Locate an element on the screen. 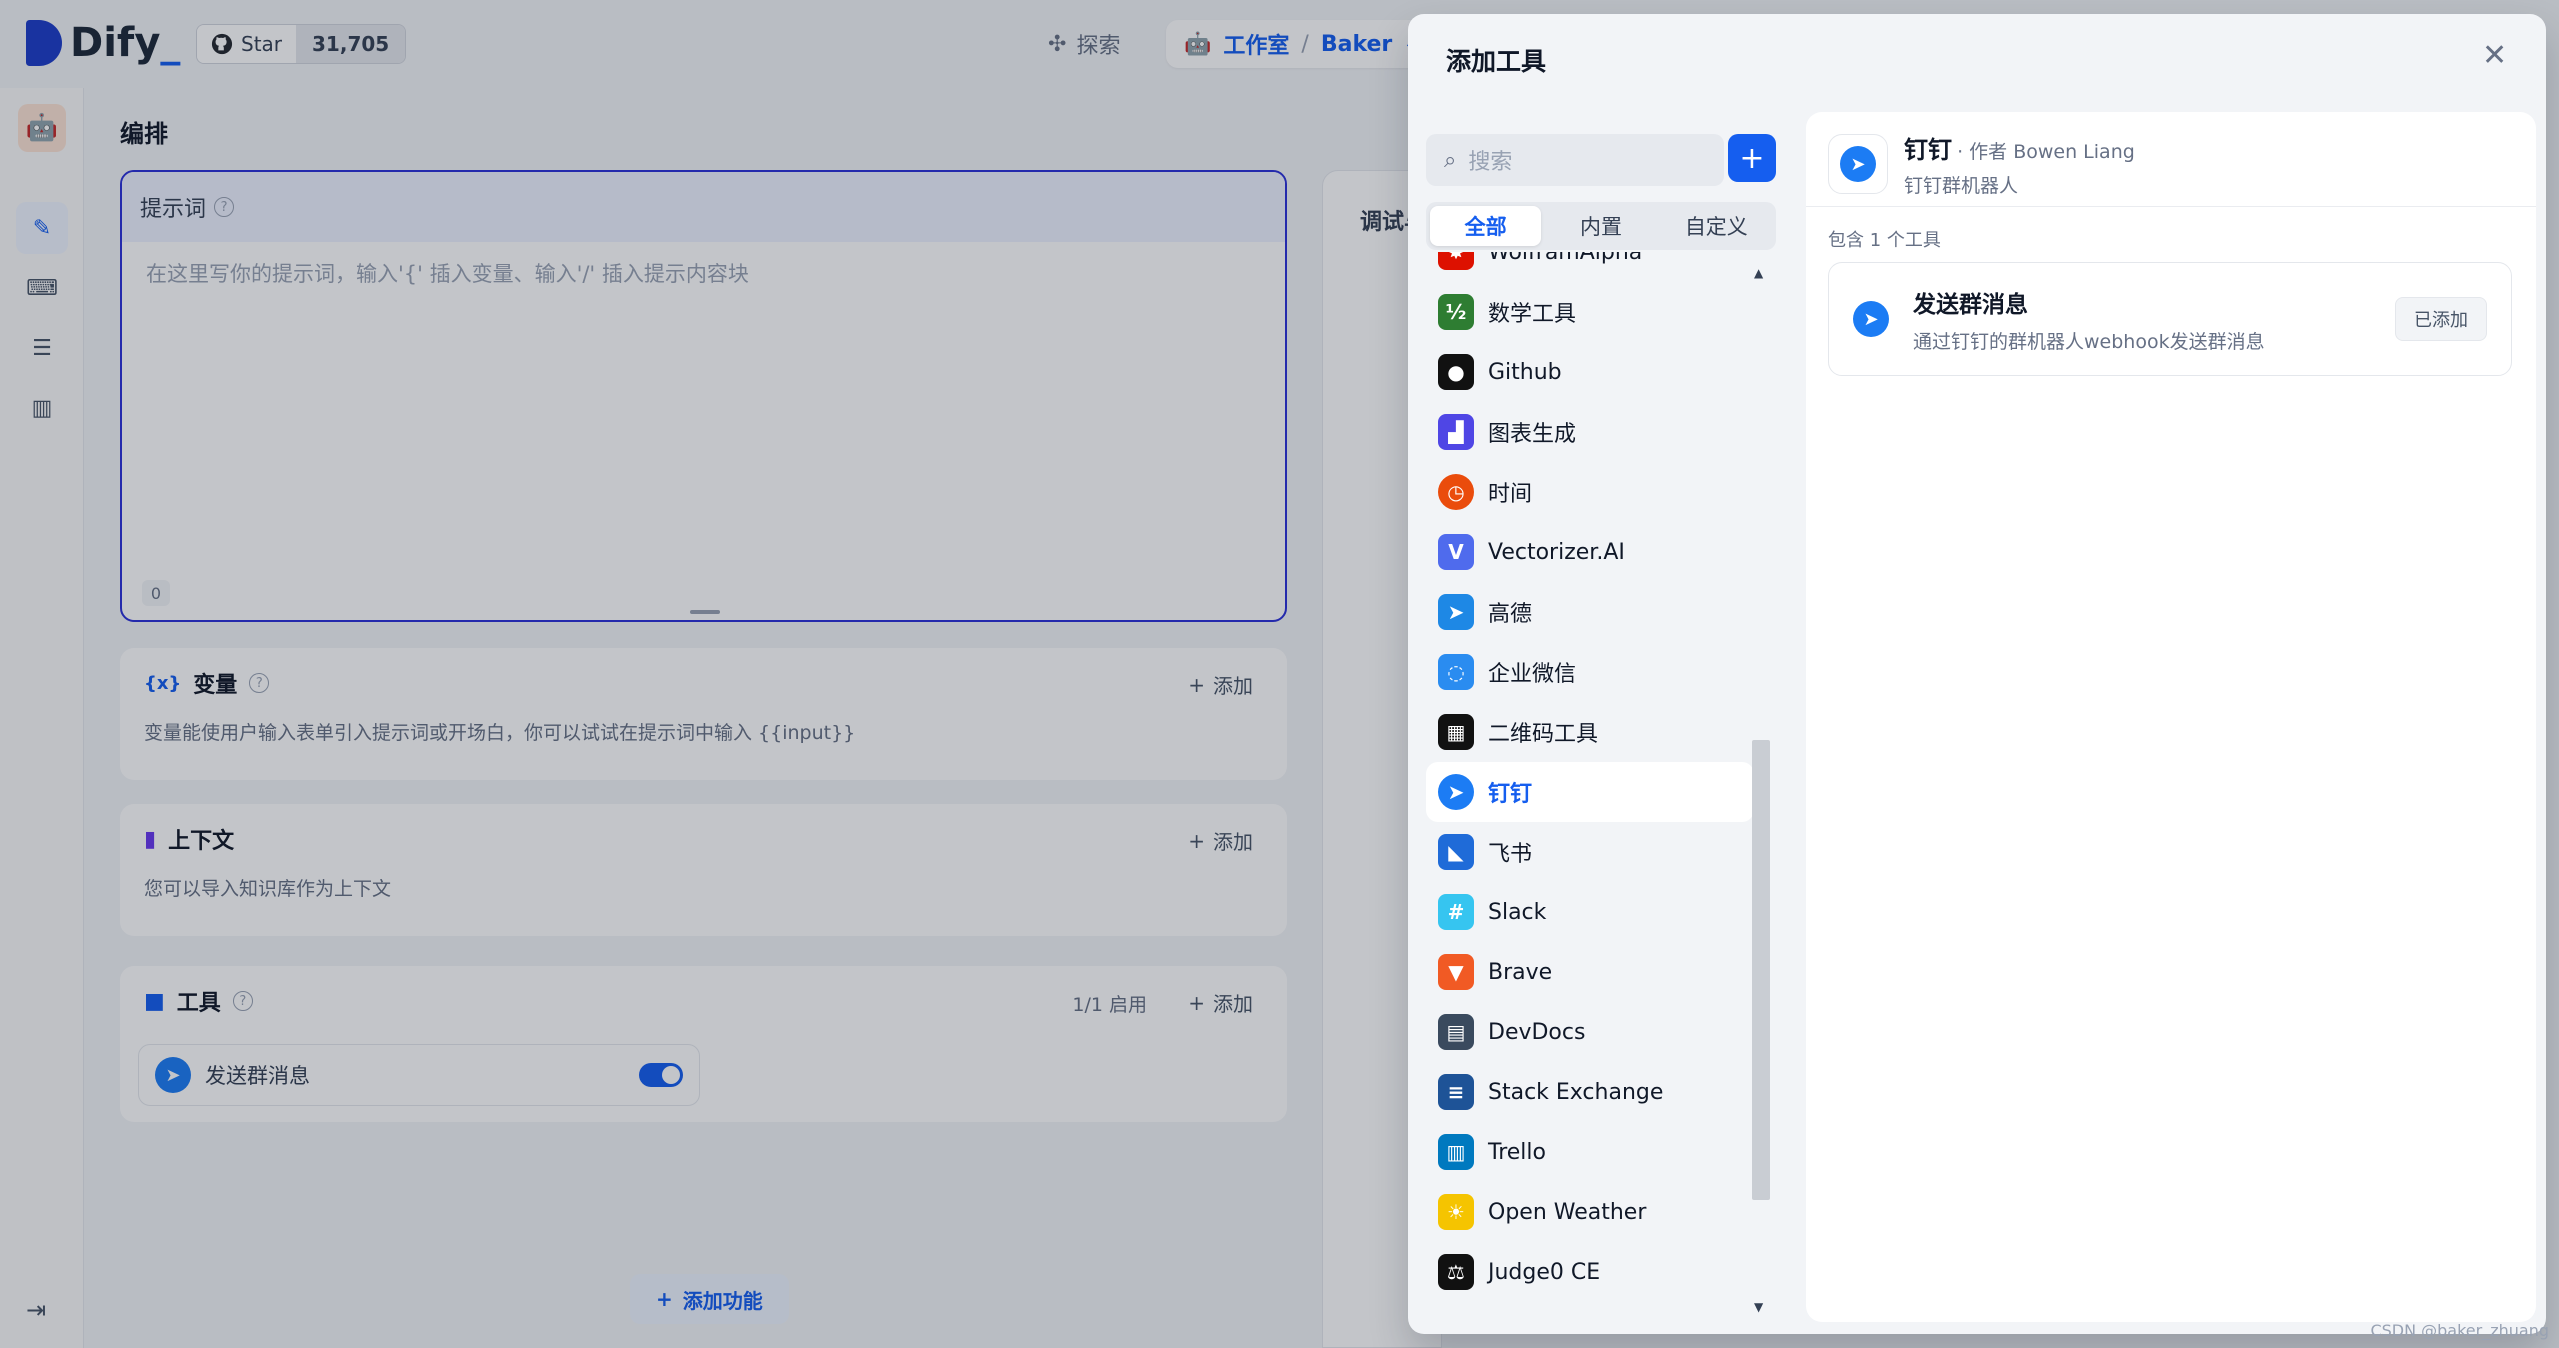  tool-list-label: 时间 is located at coordinates (1510, 494).